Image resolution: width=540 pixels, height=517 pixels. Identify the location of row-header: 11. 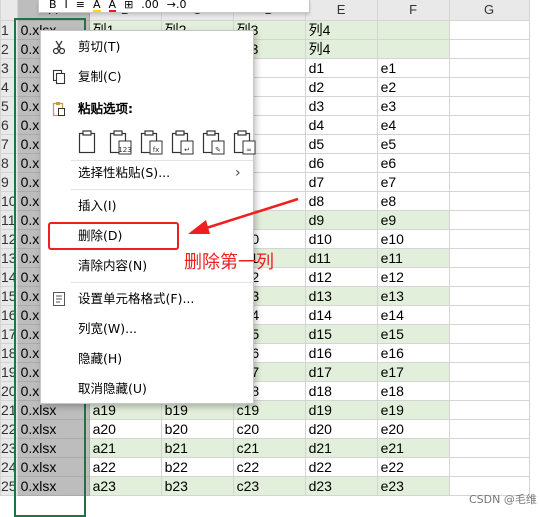
(9, 220).